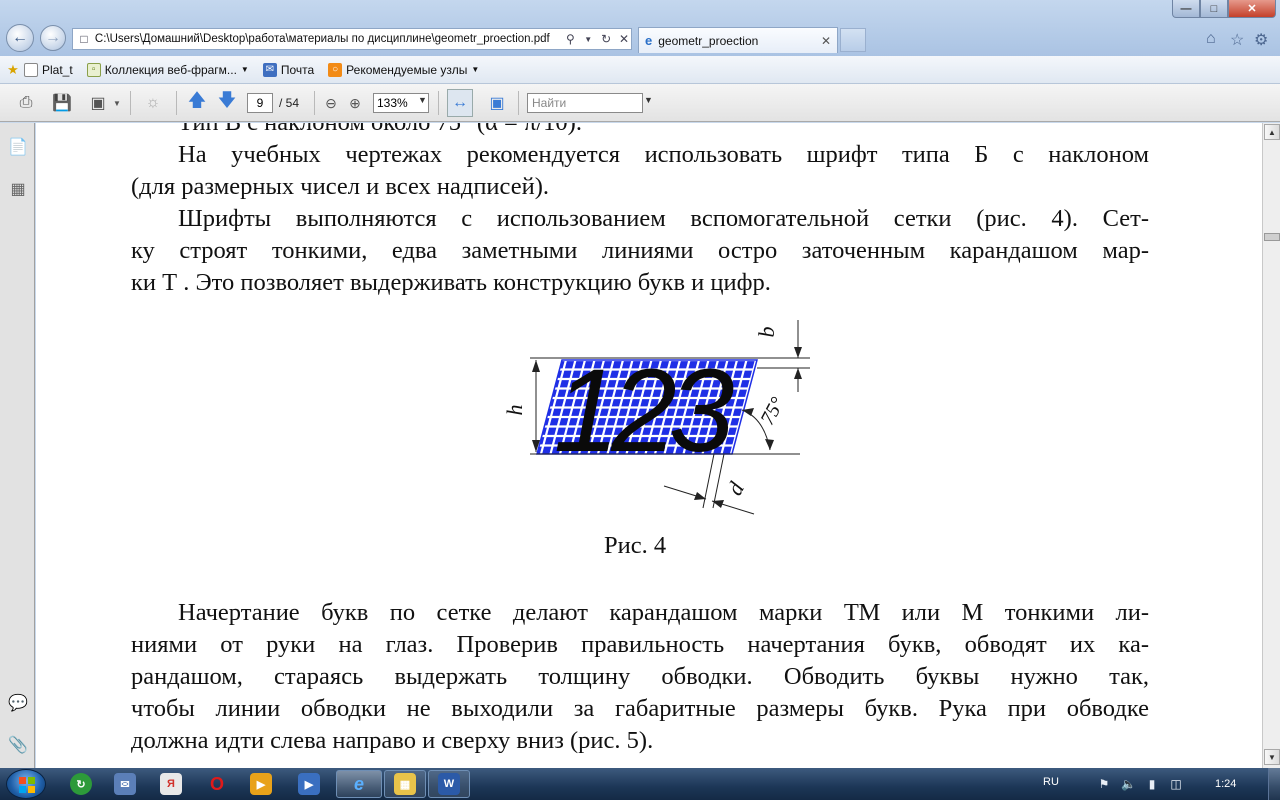 The height and width of the screenshot is (800, 1280). I want to click on next-page-button: 🡇, so click(227, 102).